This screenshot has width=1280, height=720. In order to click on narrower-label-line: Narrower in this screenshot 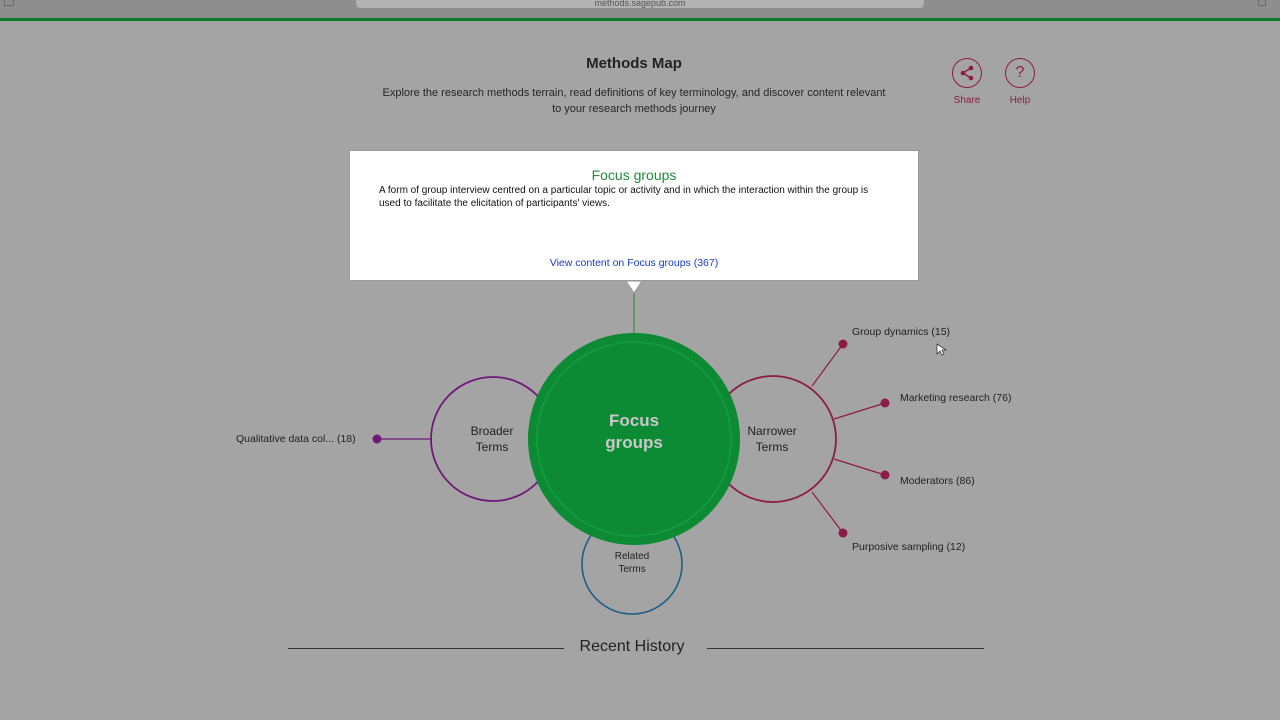, I will do `click(772, 431)`.